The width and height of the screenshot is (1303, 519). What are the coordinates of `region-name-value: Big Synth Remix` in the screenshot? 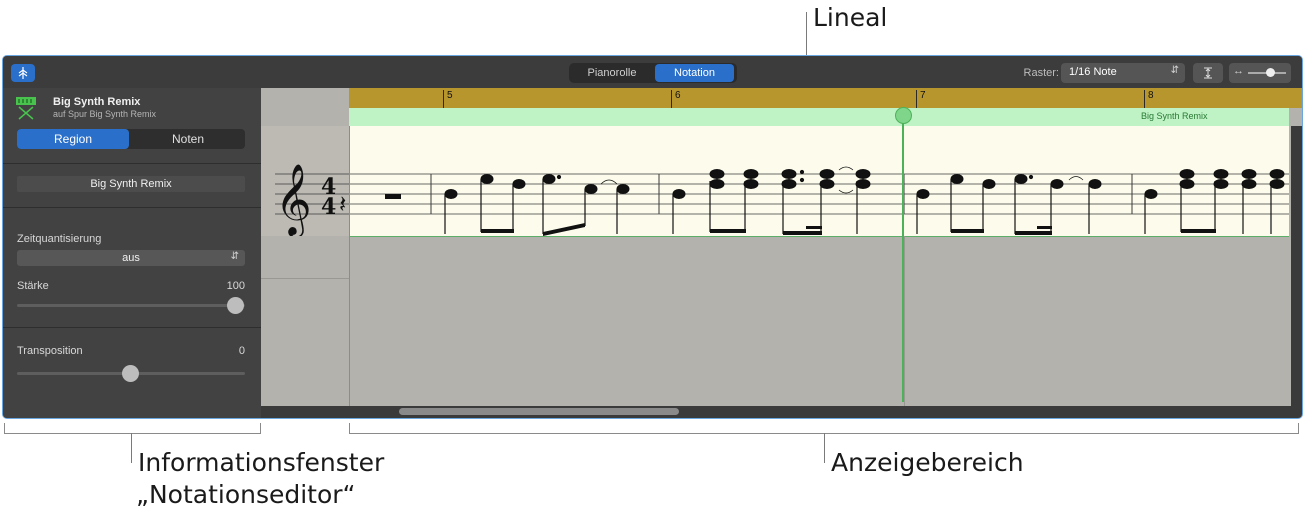 It's located at (131, 184).